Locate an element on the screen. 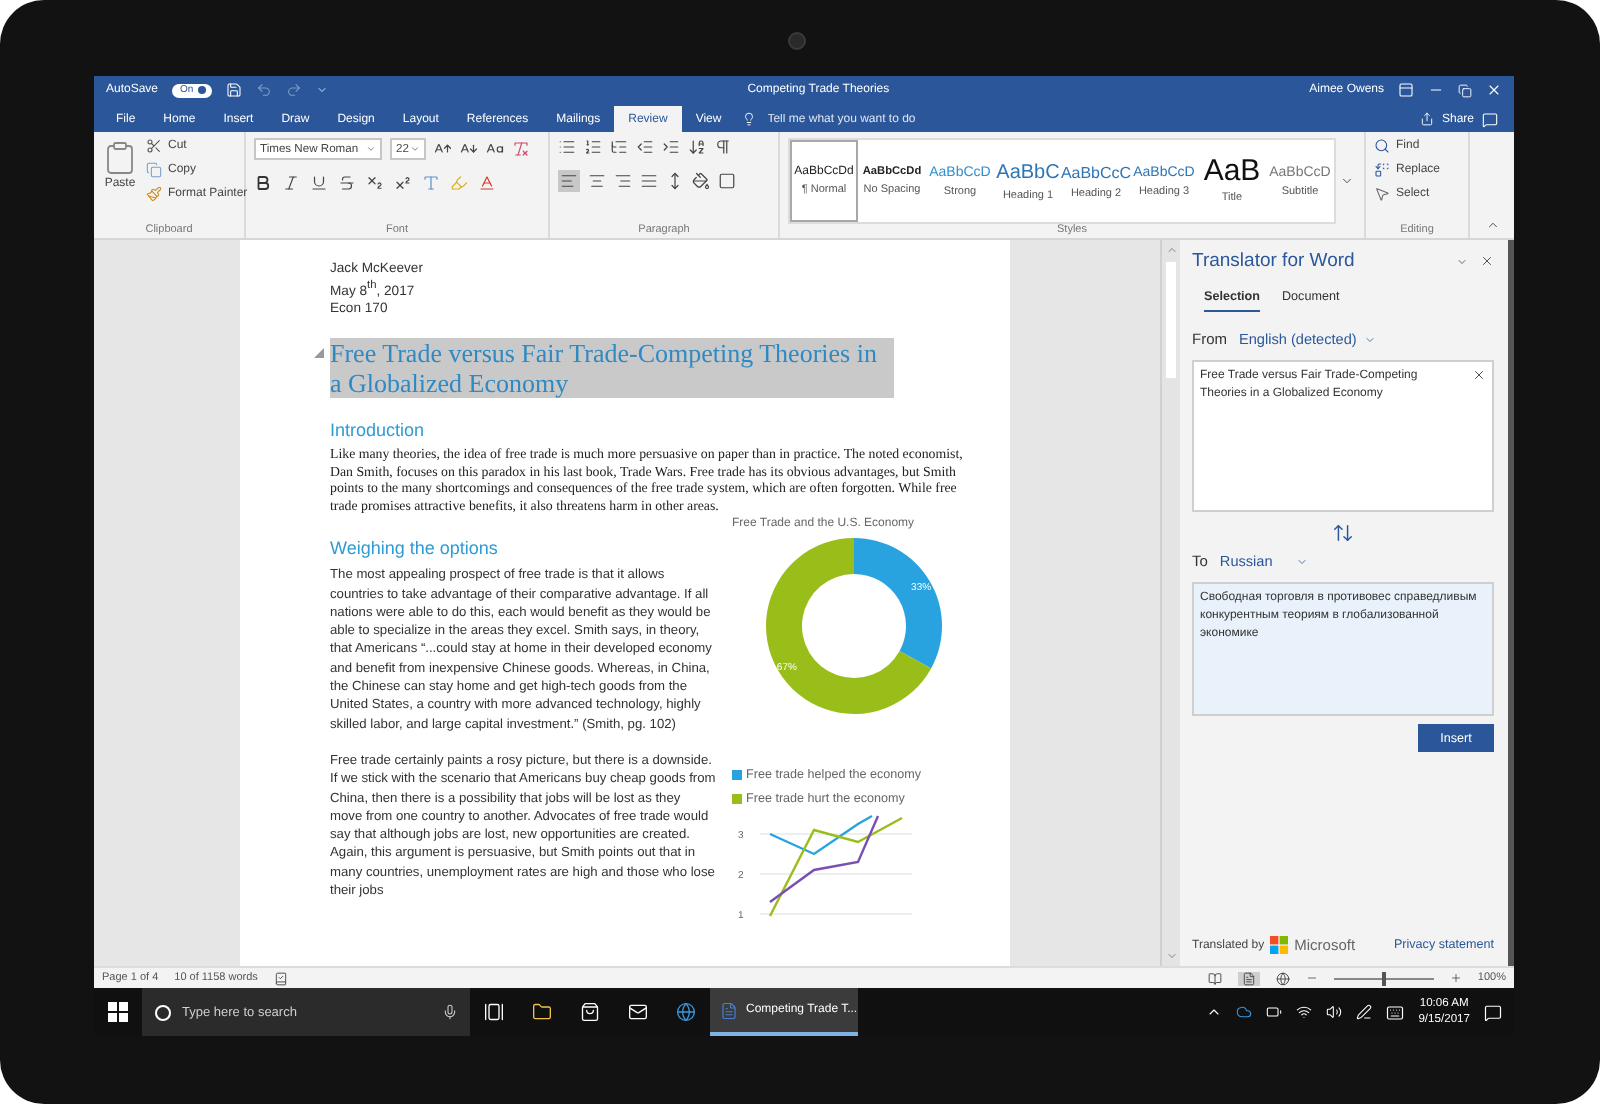 The width and height of the screenshot is (1600, 1104). shading-icon is located at coordinates (701, 181).